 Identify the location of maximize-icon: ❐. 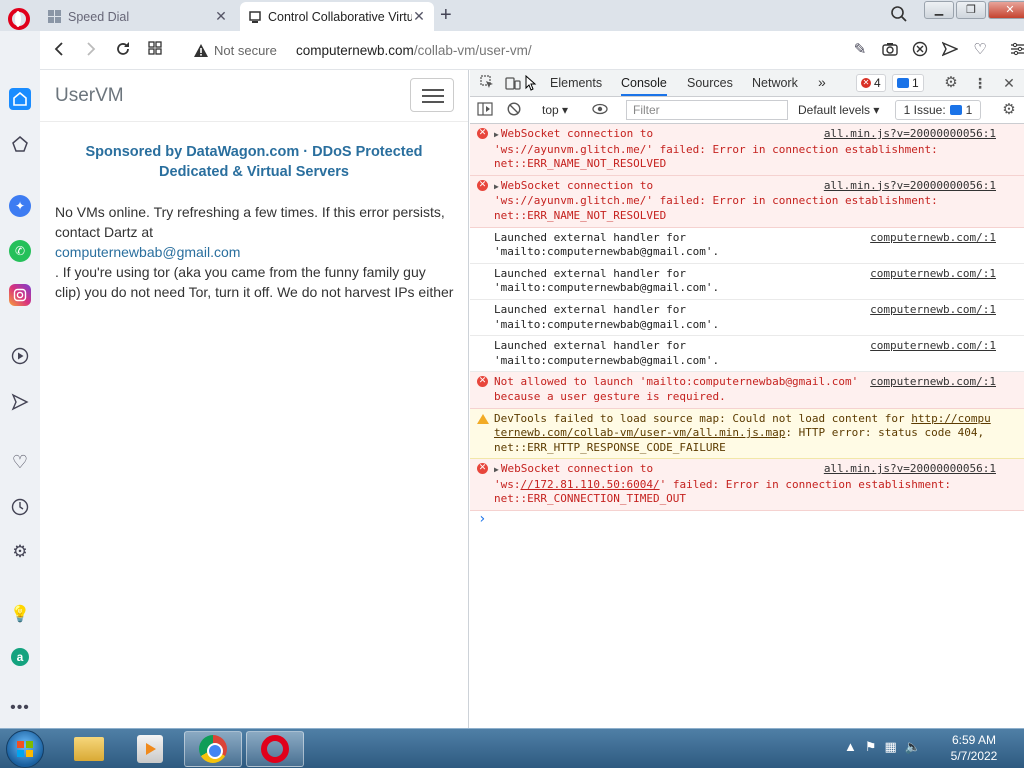
(971, 10).